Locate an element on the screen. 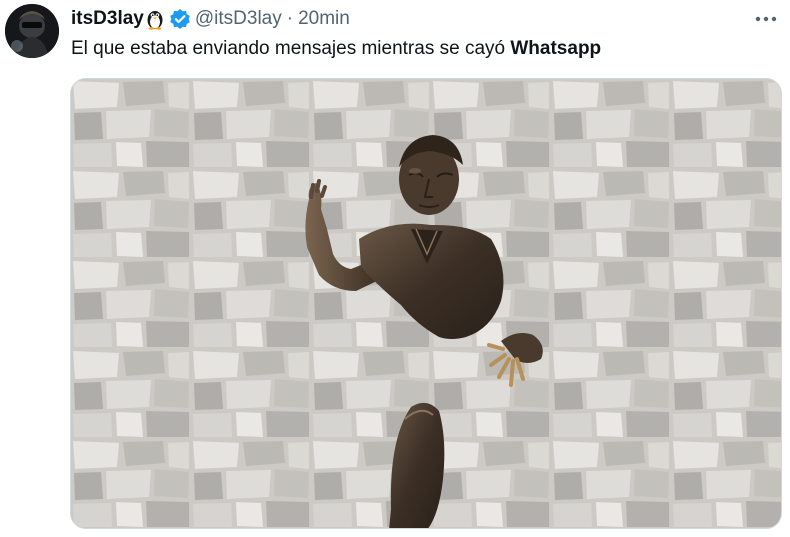  tweet-text-bold: Whatsapp is located at coordinates (556, 48).